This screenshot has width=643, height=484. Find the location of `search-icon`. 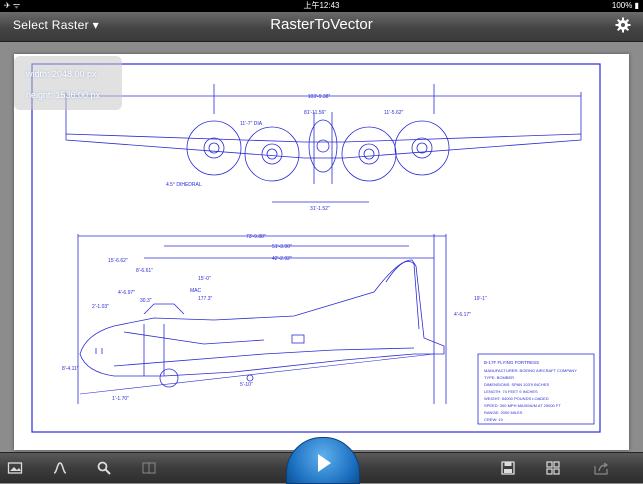

search-icon is located at coordinates (104, 468).